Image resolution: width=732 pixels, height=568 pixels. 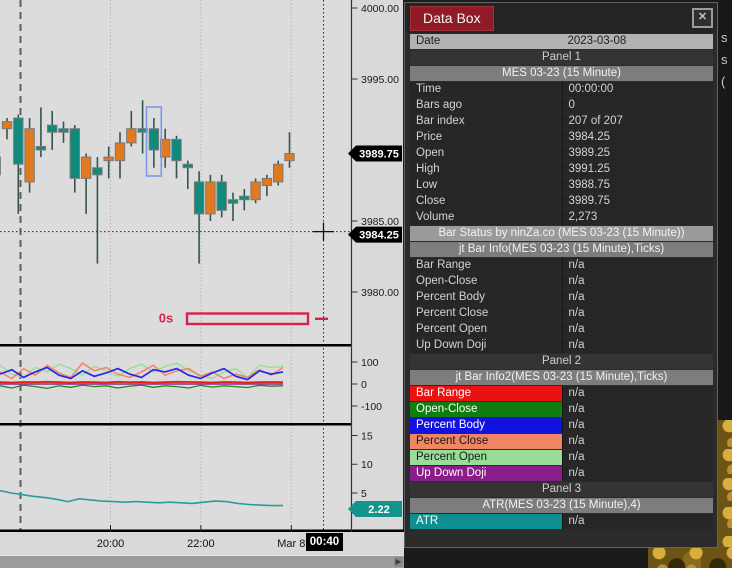 I want to click on svg-text: 10, so click(x=367, y=465).